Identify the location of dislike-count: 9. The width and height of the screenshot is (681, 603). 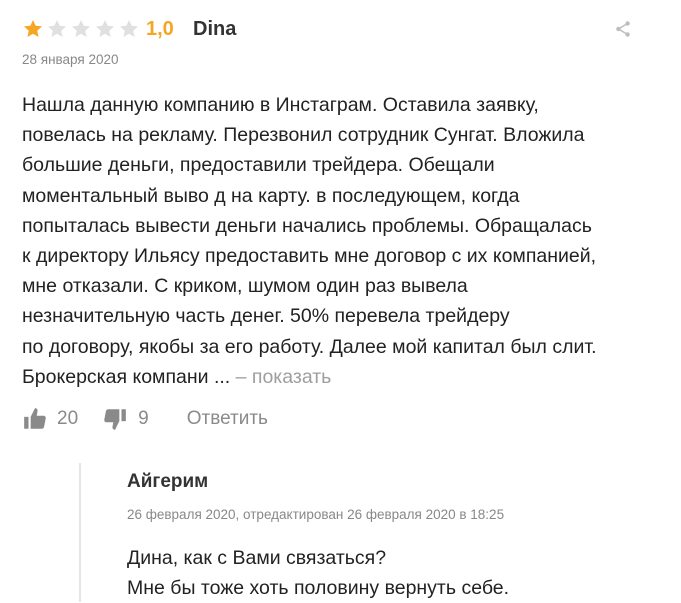
(143, 418).